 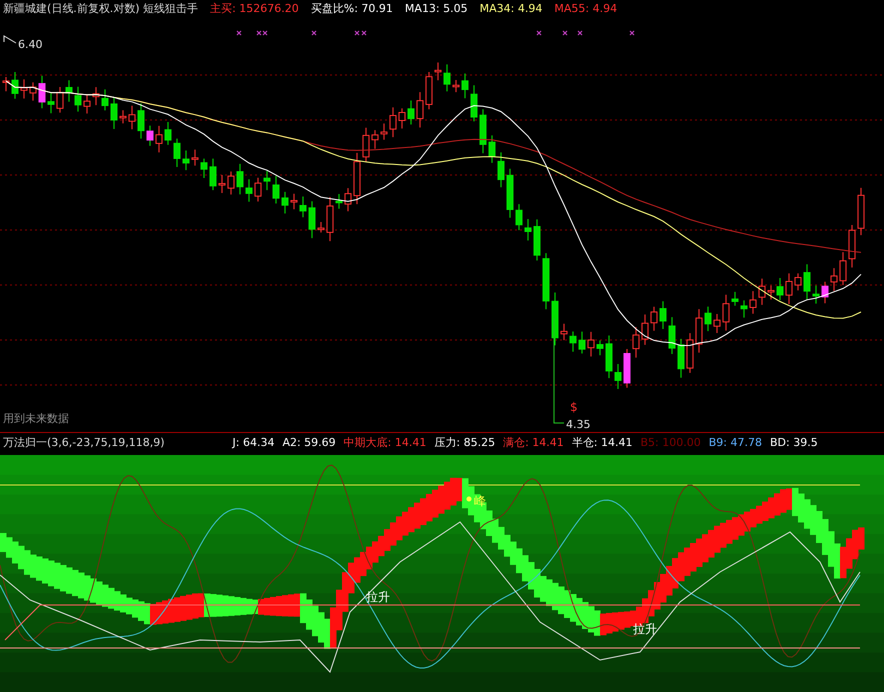 I want to click on indicator-value: 买盘比%: 70.91, so click(x=351, y=8).